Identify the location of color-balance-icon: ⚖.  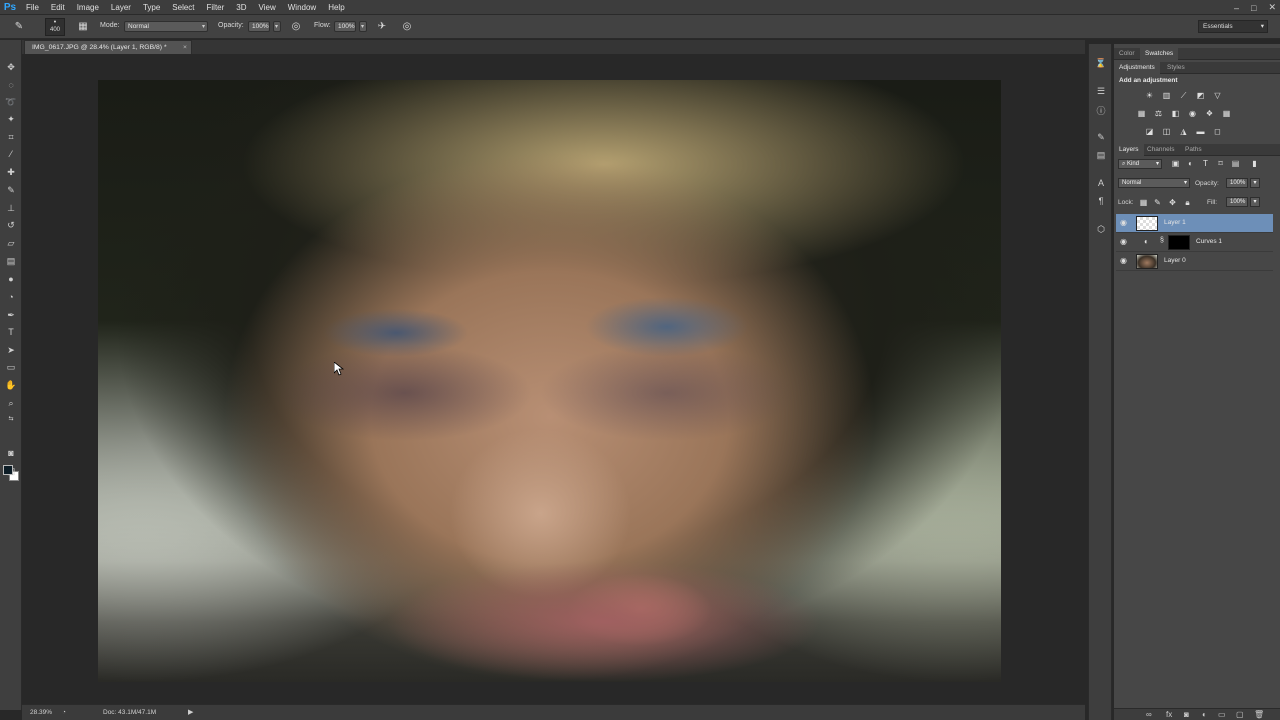
(1158, 113).